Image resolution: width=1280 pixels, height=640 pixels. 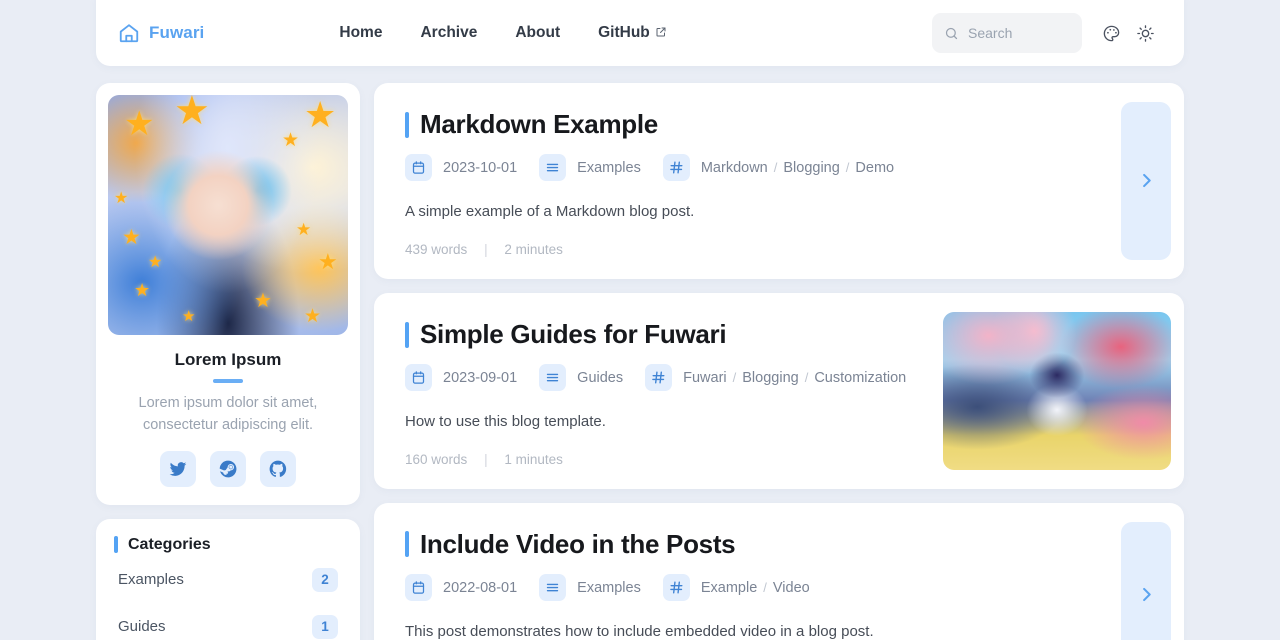 I want to click on post-meta: 2022-08-01 Examples Example / Video, so click(x=758, y=588).